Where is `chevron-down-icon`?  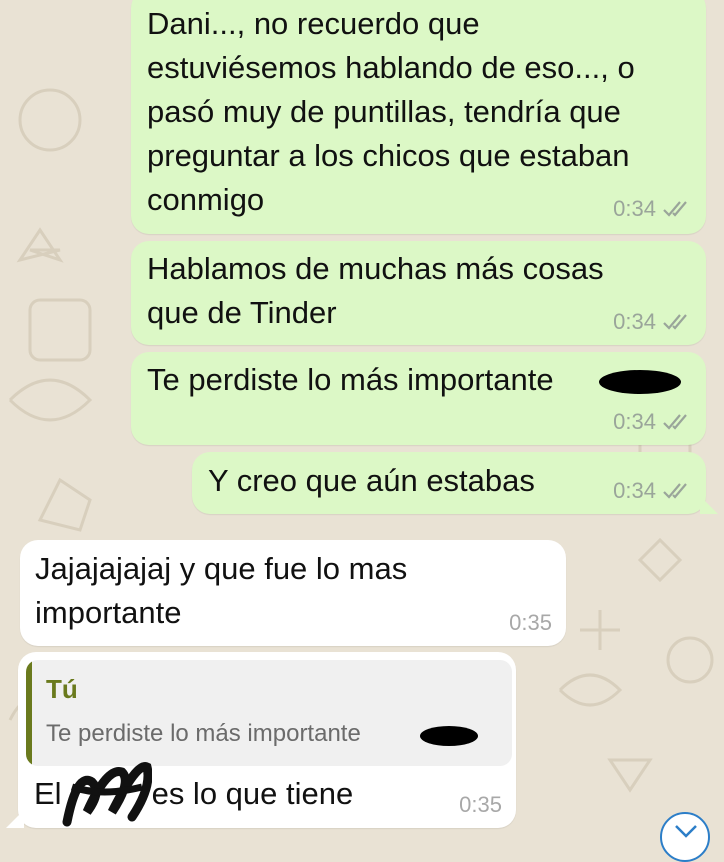 chevron-down-icon is located at coordinates (686, 831).